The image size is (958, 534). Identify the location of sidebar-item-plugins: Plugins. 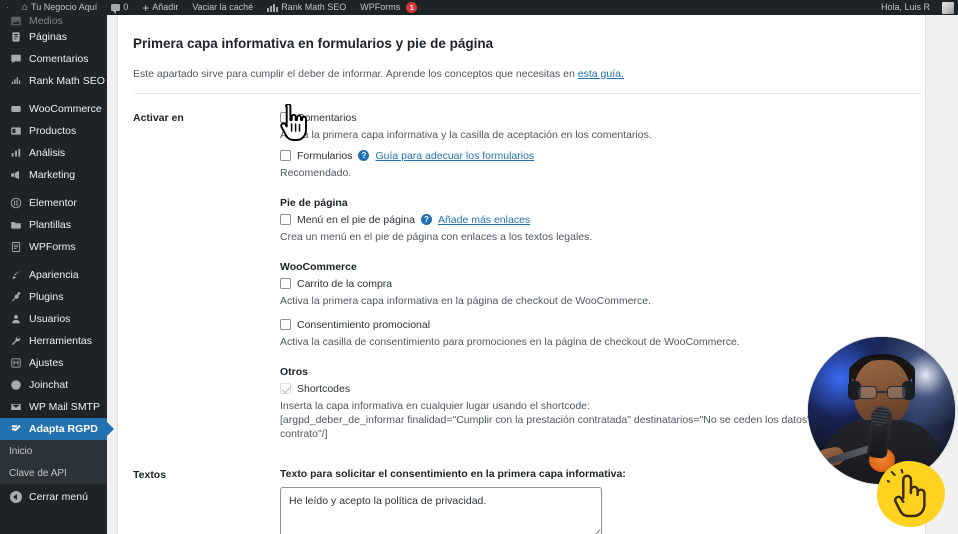
(53, 297).